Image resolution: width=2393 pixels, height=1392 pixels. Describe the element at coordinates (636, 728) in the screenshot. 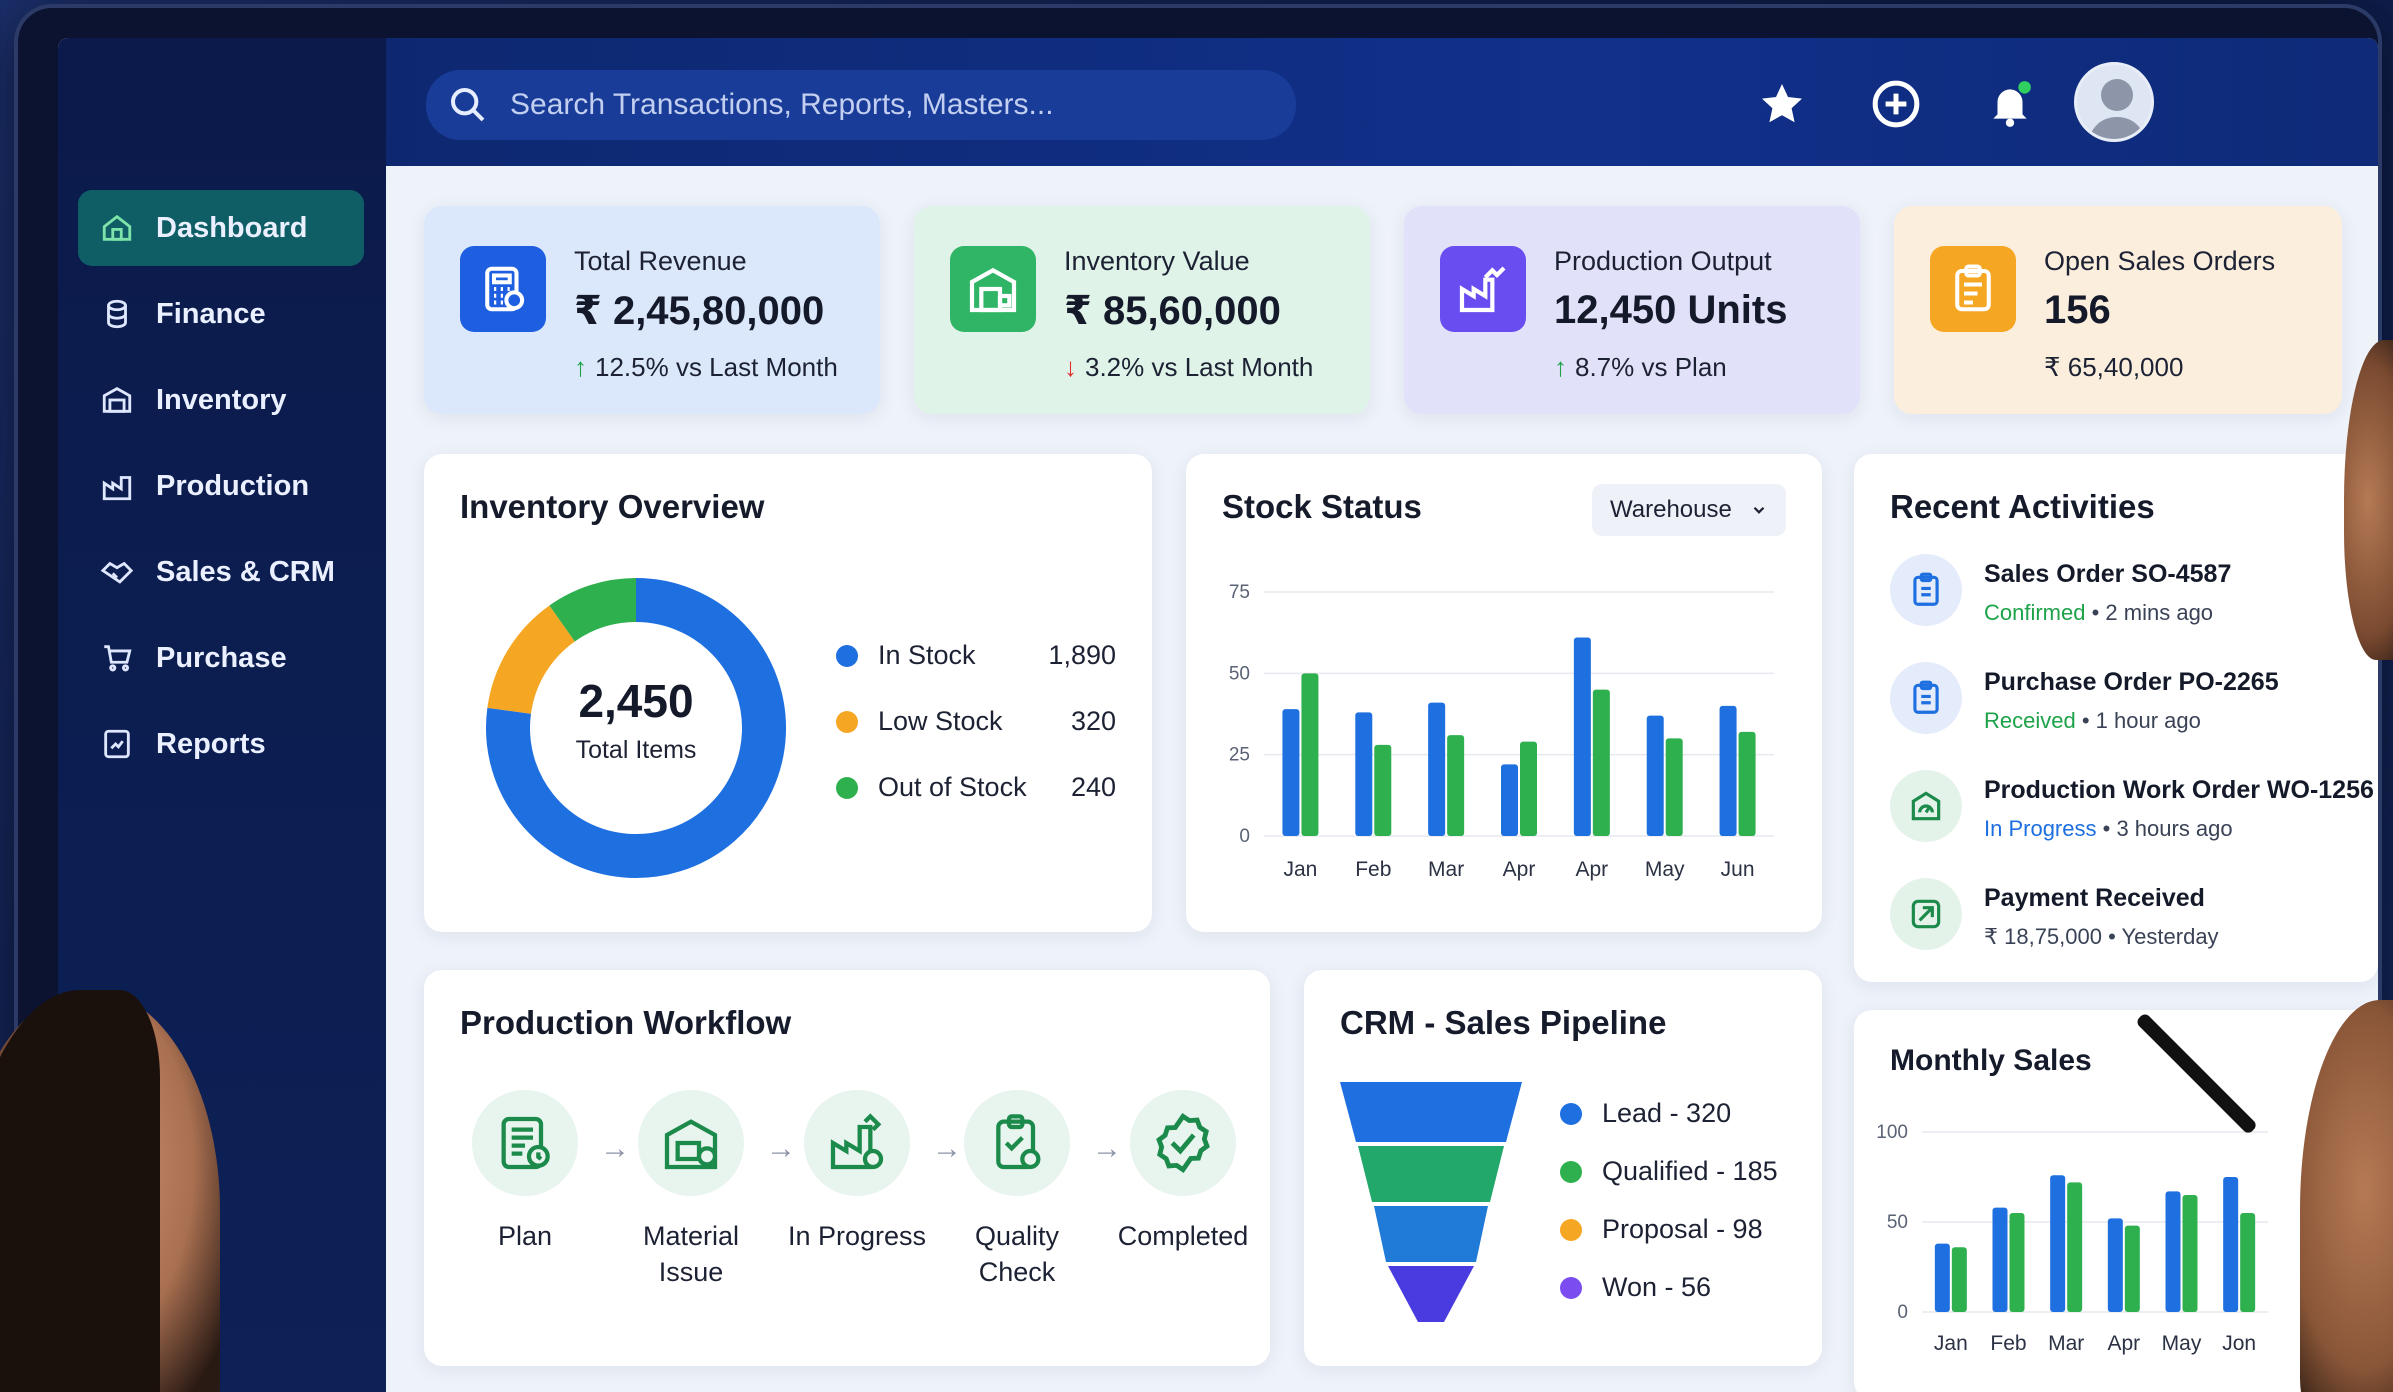

I see `inventory-donut-chart` at that location.